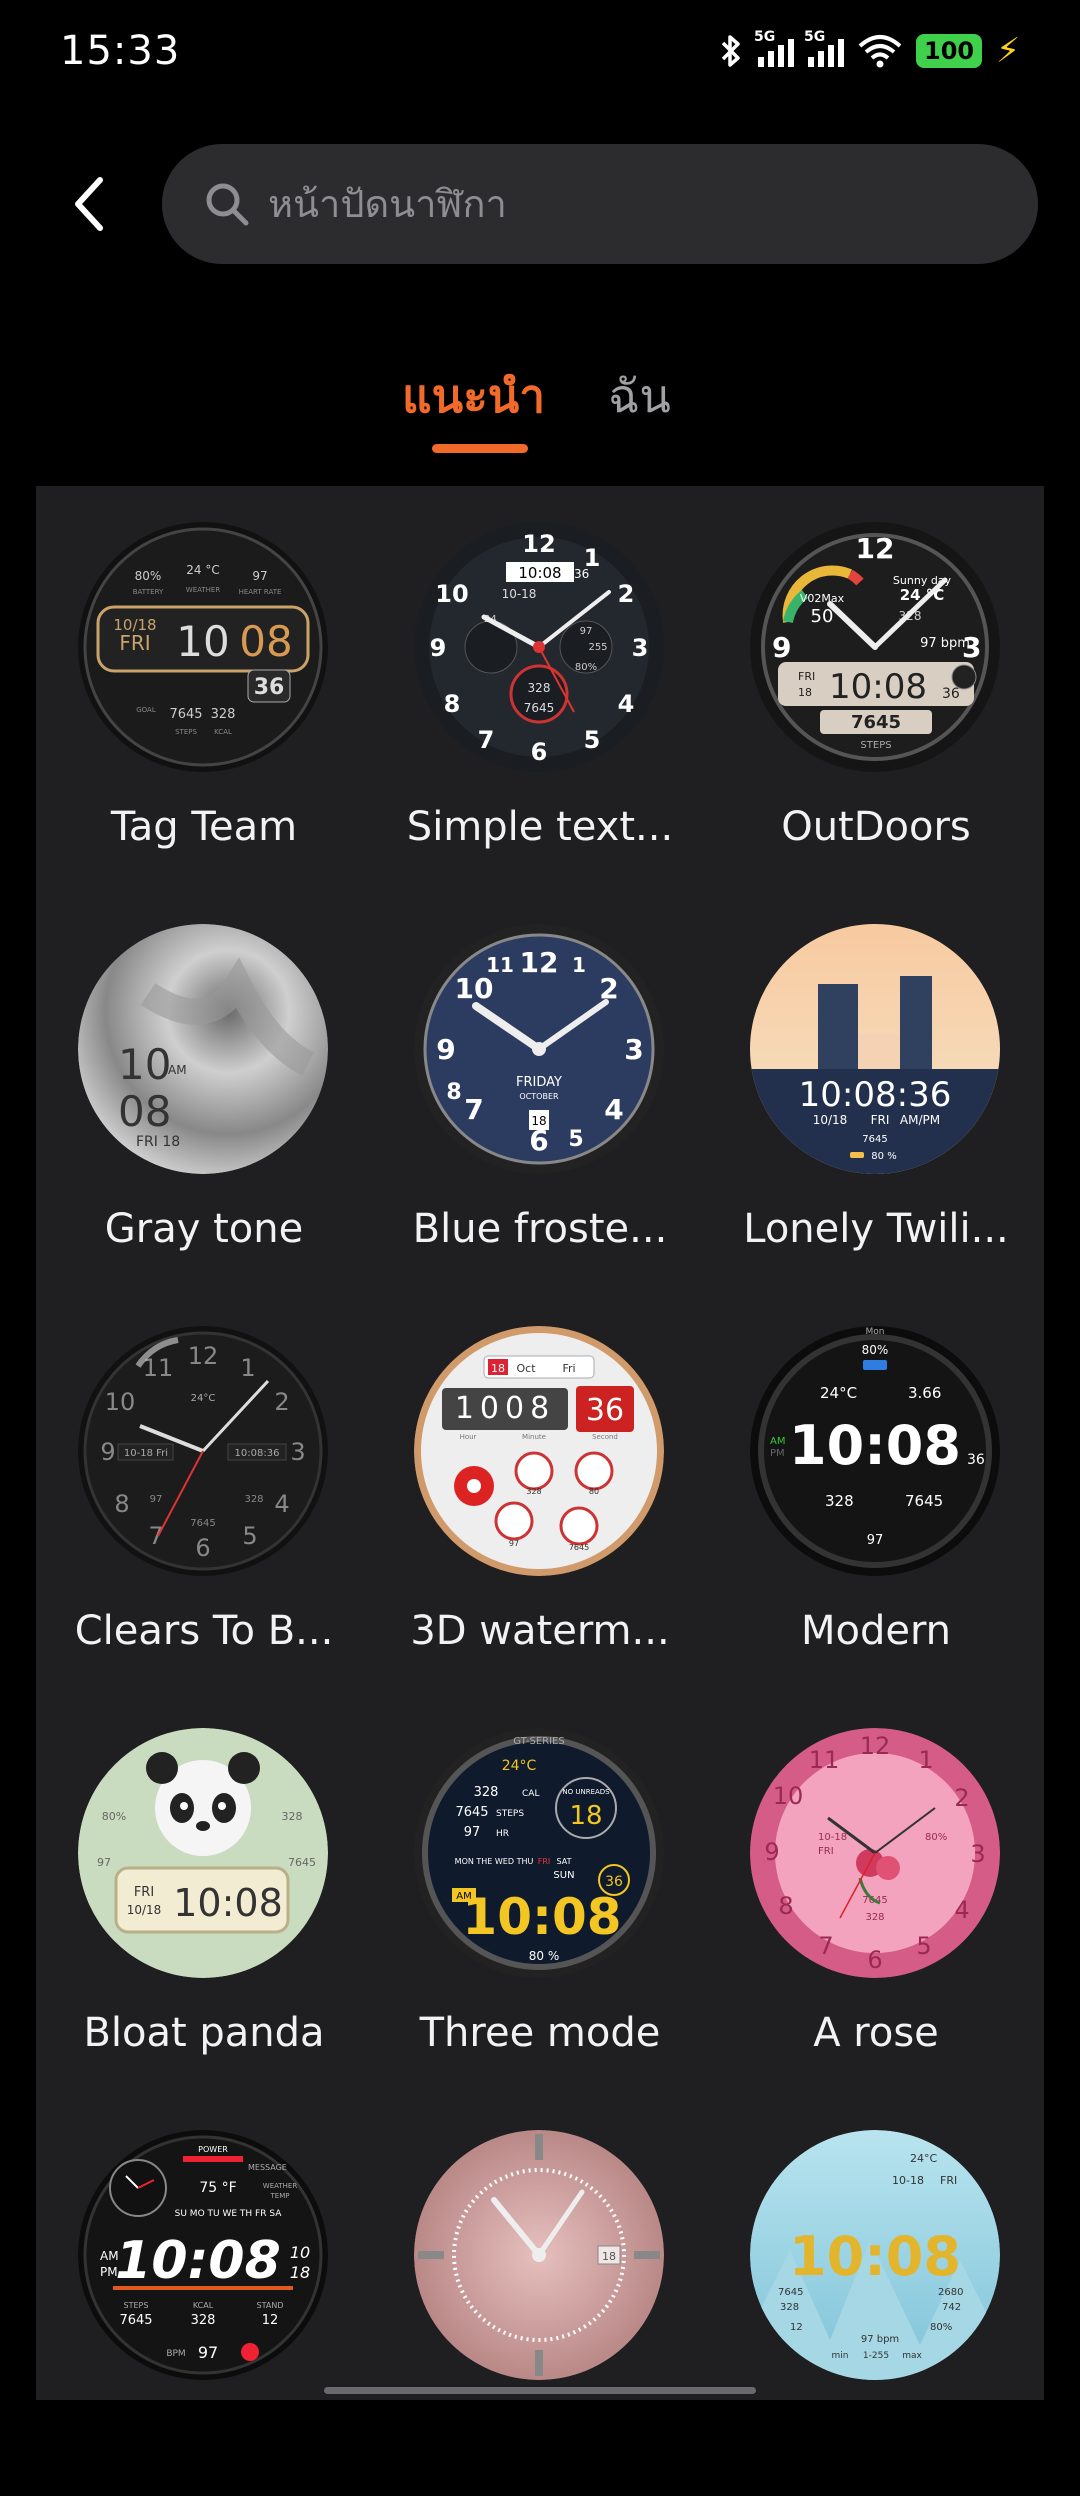  I want to click on svg-text: POWER, so click(213, 2149).